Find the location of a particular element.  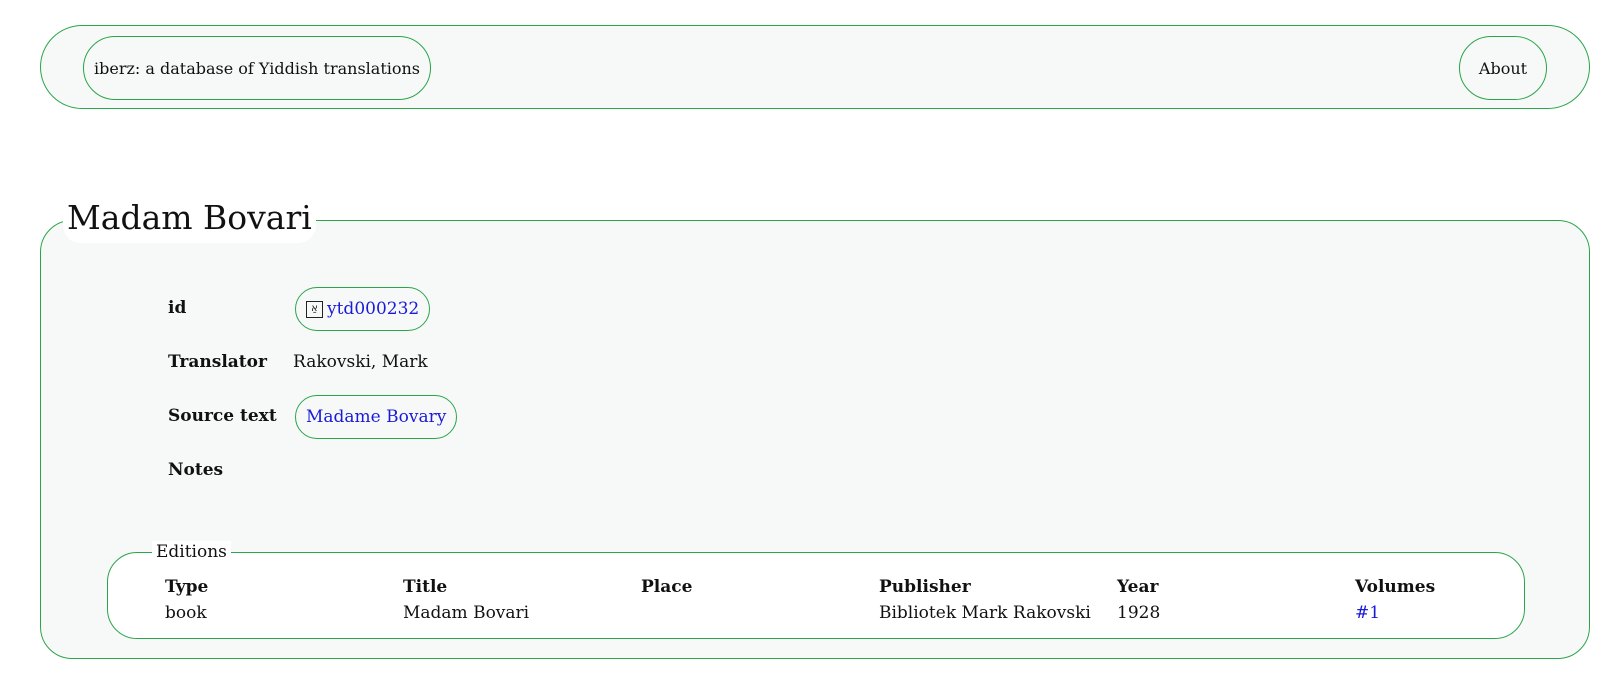

id-label: id is located at coordinates (177, 308).